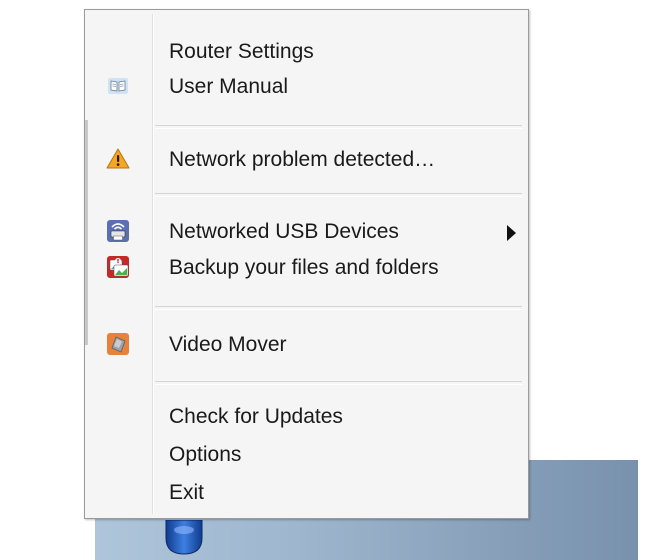  I want to click on menu-item-networked-usb-devices: Networked USB Devices, so click(306, 232).